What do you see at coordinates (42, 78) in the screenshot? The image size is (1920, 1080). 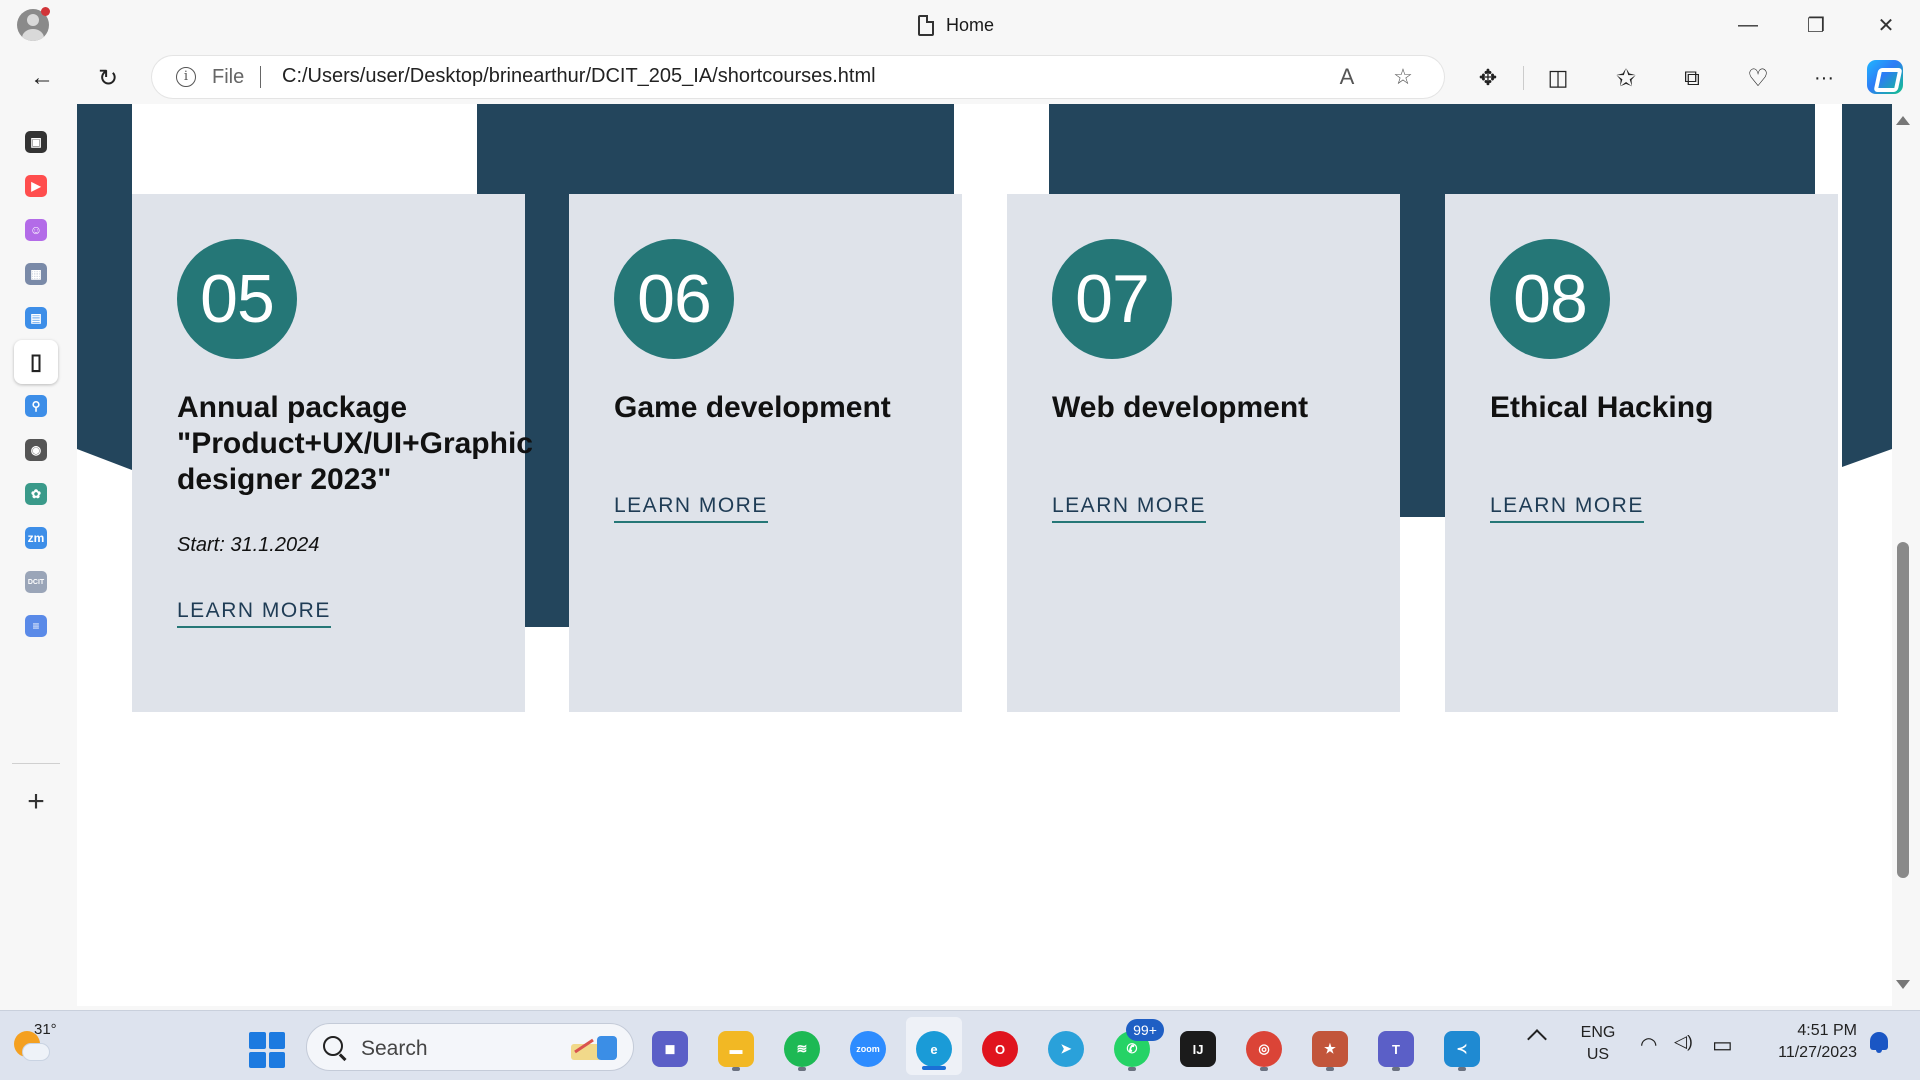 I see `back-button: ←` at bounding box center [42, 78].